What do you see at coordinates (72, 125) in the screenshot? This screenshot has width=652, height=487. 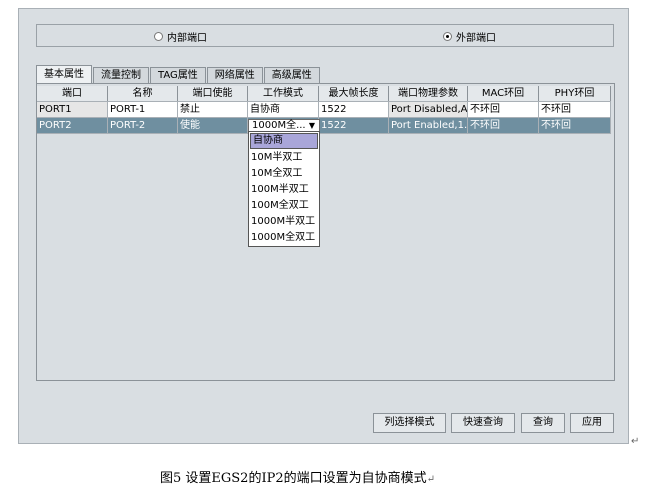 I see `cell-port: PORT2` at bounding box center [72, 125].